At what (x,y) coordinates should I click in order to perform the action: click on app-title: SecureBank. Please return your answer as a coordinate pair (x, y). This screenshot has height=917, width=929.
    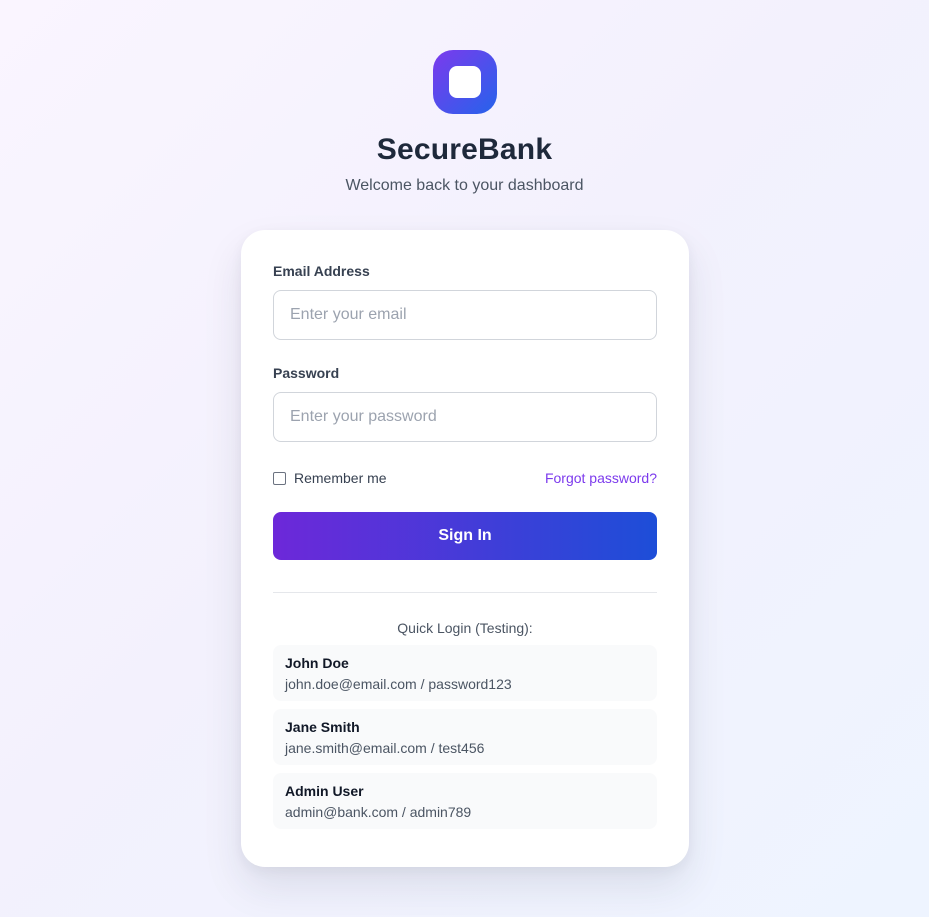
    Looking at the image, I should click on (464, 149).